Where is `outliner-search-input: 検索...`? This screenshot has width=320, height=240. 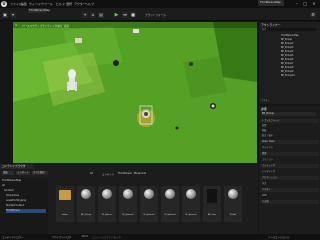
outliner-search-input: 検索... is located at coordinates (288, 29).